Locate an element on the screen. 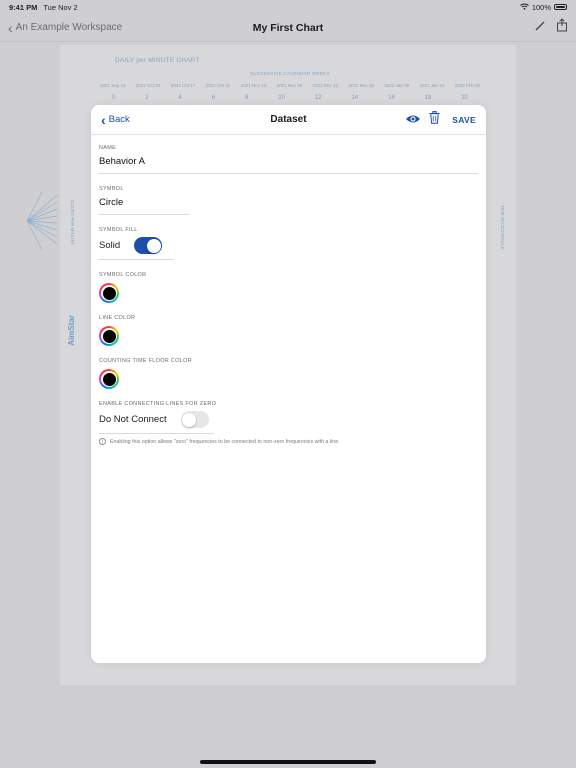 The width and height of the screenshot is (576, 768). status-bar: 9:41 PM Tue Nov 2 100% is located at coordinates (288, 7).